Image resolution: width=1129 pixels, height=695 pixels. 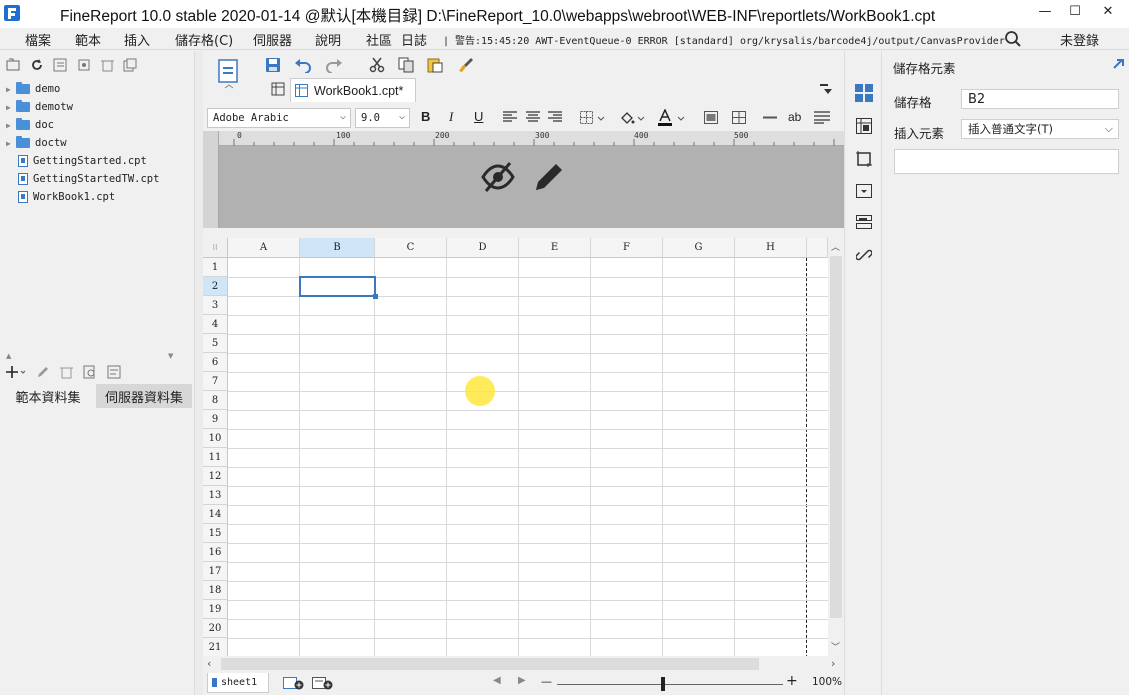 What do you see at coordinates (546, 681) in the screenshot?
I see `zoom-out-button: —` at bounding box center [546, 681].